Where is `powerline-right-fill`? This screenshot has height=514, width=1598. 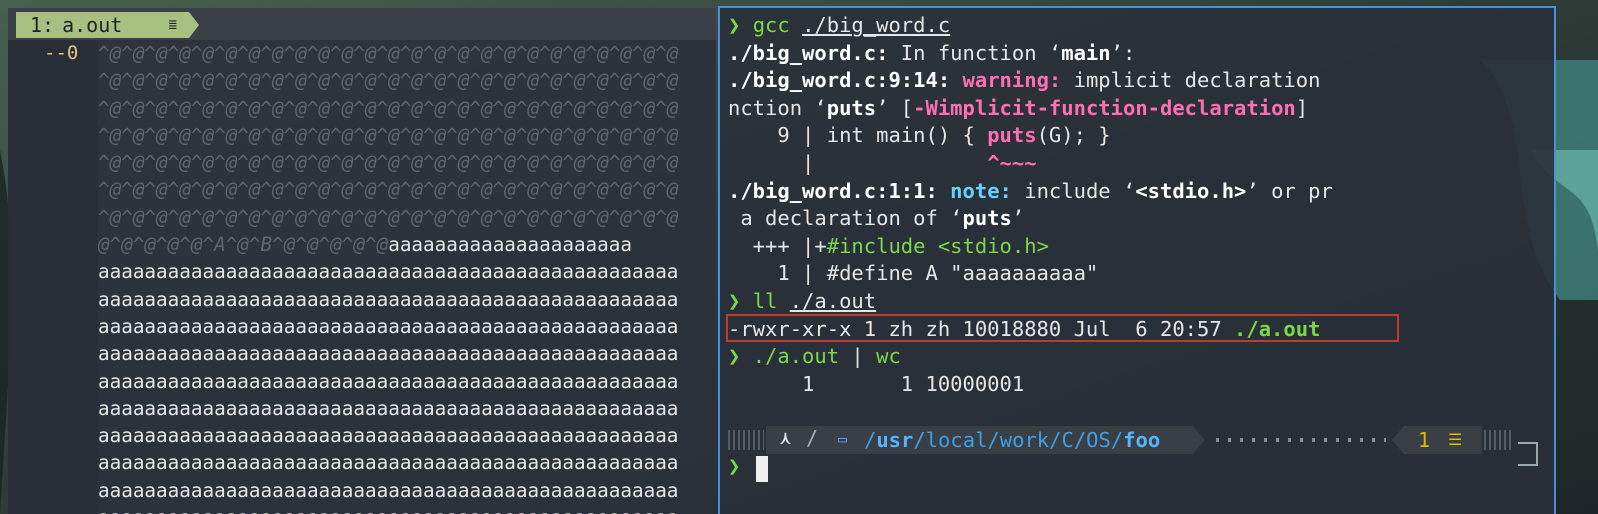 powerline-right-fill is located at coordinates (1499, 440).